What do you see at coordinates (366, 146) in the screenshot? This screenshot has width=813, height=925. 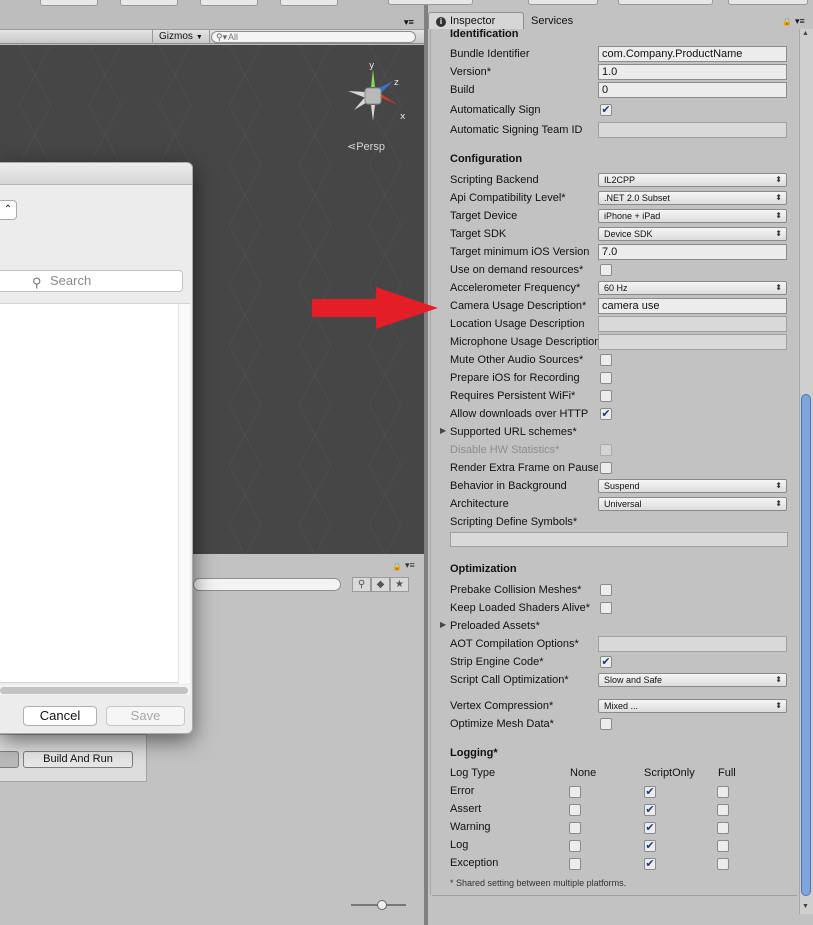 I see `persp-label: ⋖Persp` at bounding box center [366, 146].